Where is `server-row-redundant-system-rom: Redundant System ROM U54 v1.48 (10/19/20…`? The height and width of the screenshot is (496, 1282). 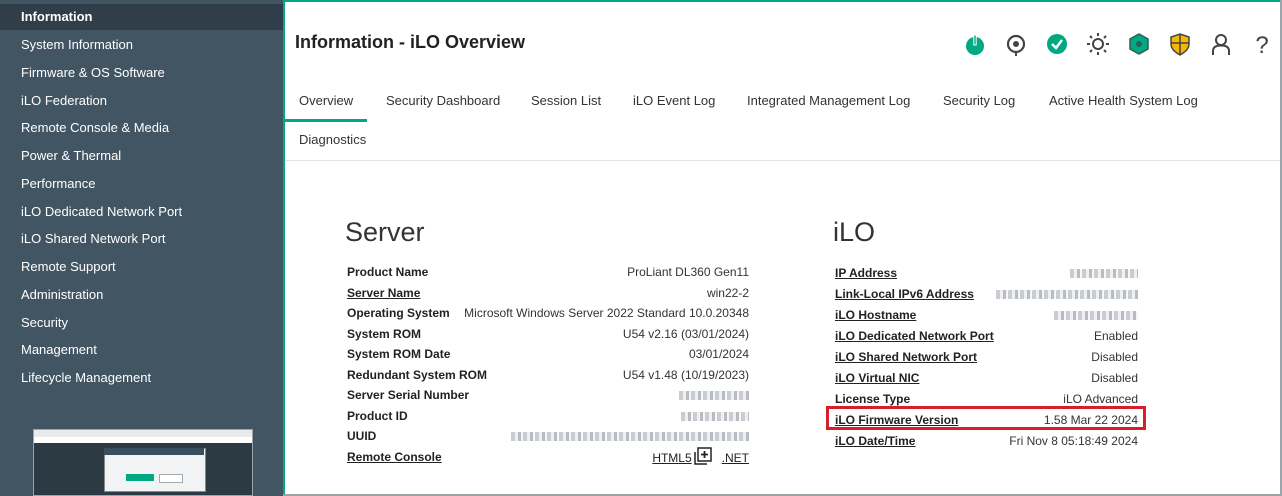
server-row-redundant-system-rom: Redundant System ROM U54 v1.48 (10/19/20… is located at coordinates (548, 375).